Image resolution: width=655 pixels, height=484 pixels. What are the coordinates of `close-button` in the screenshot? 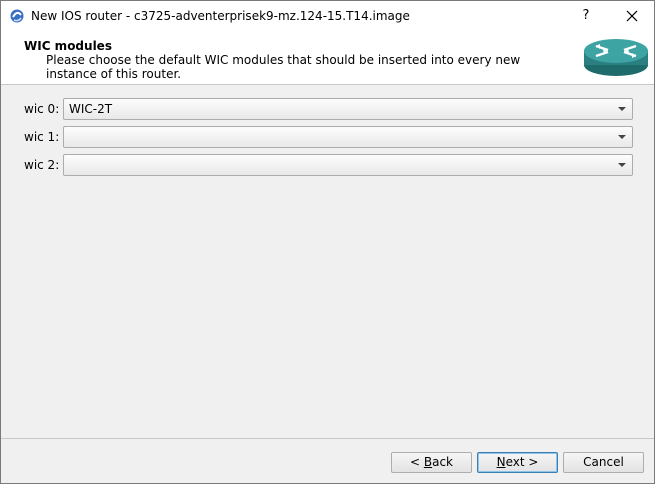 It's located at (632, 16).